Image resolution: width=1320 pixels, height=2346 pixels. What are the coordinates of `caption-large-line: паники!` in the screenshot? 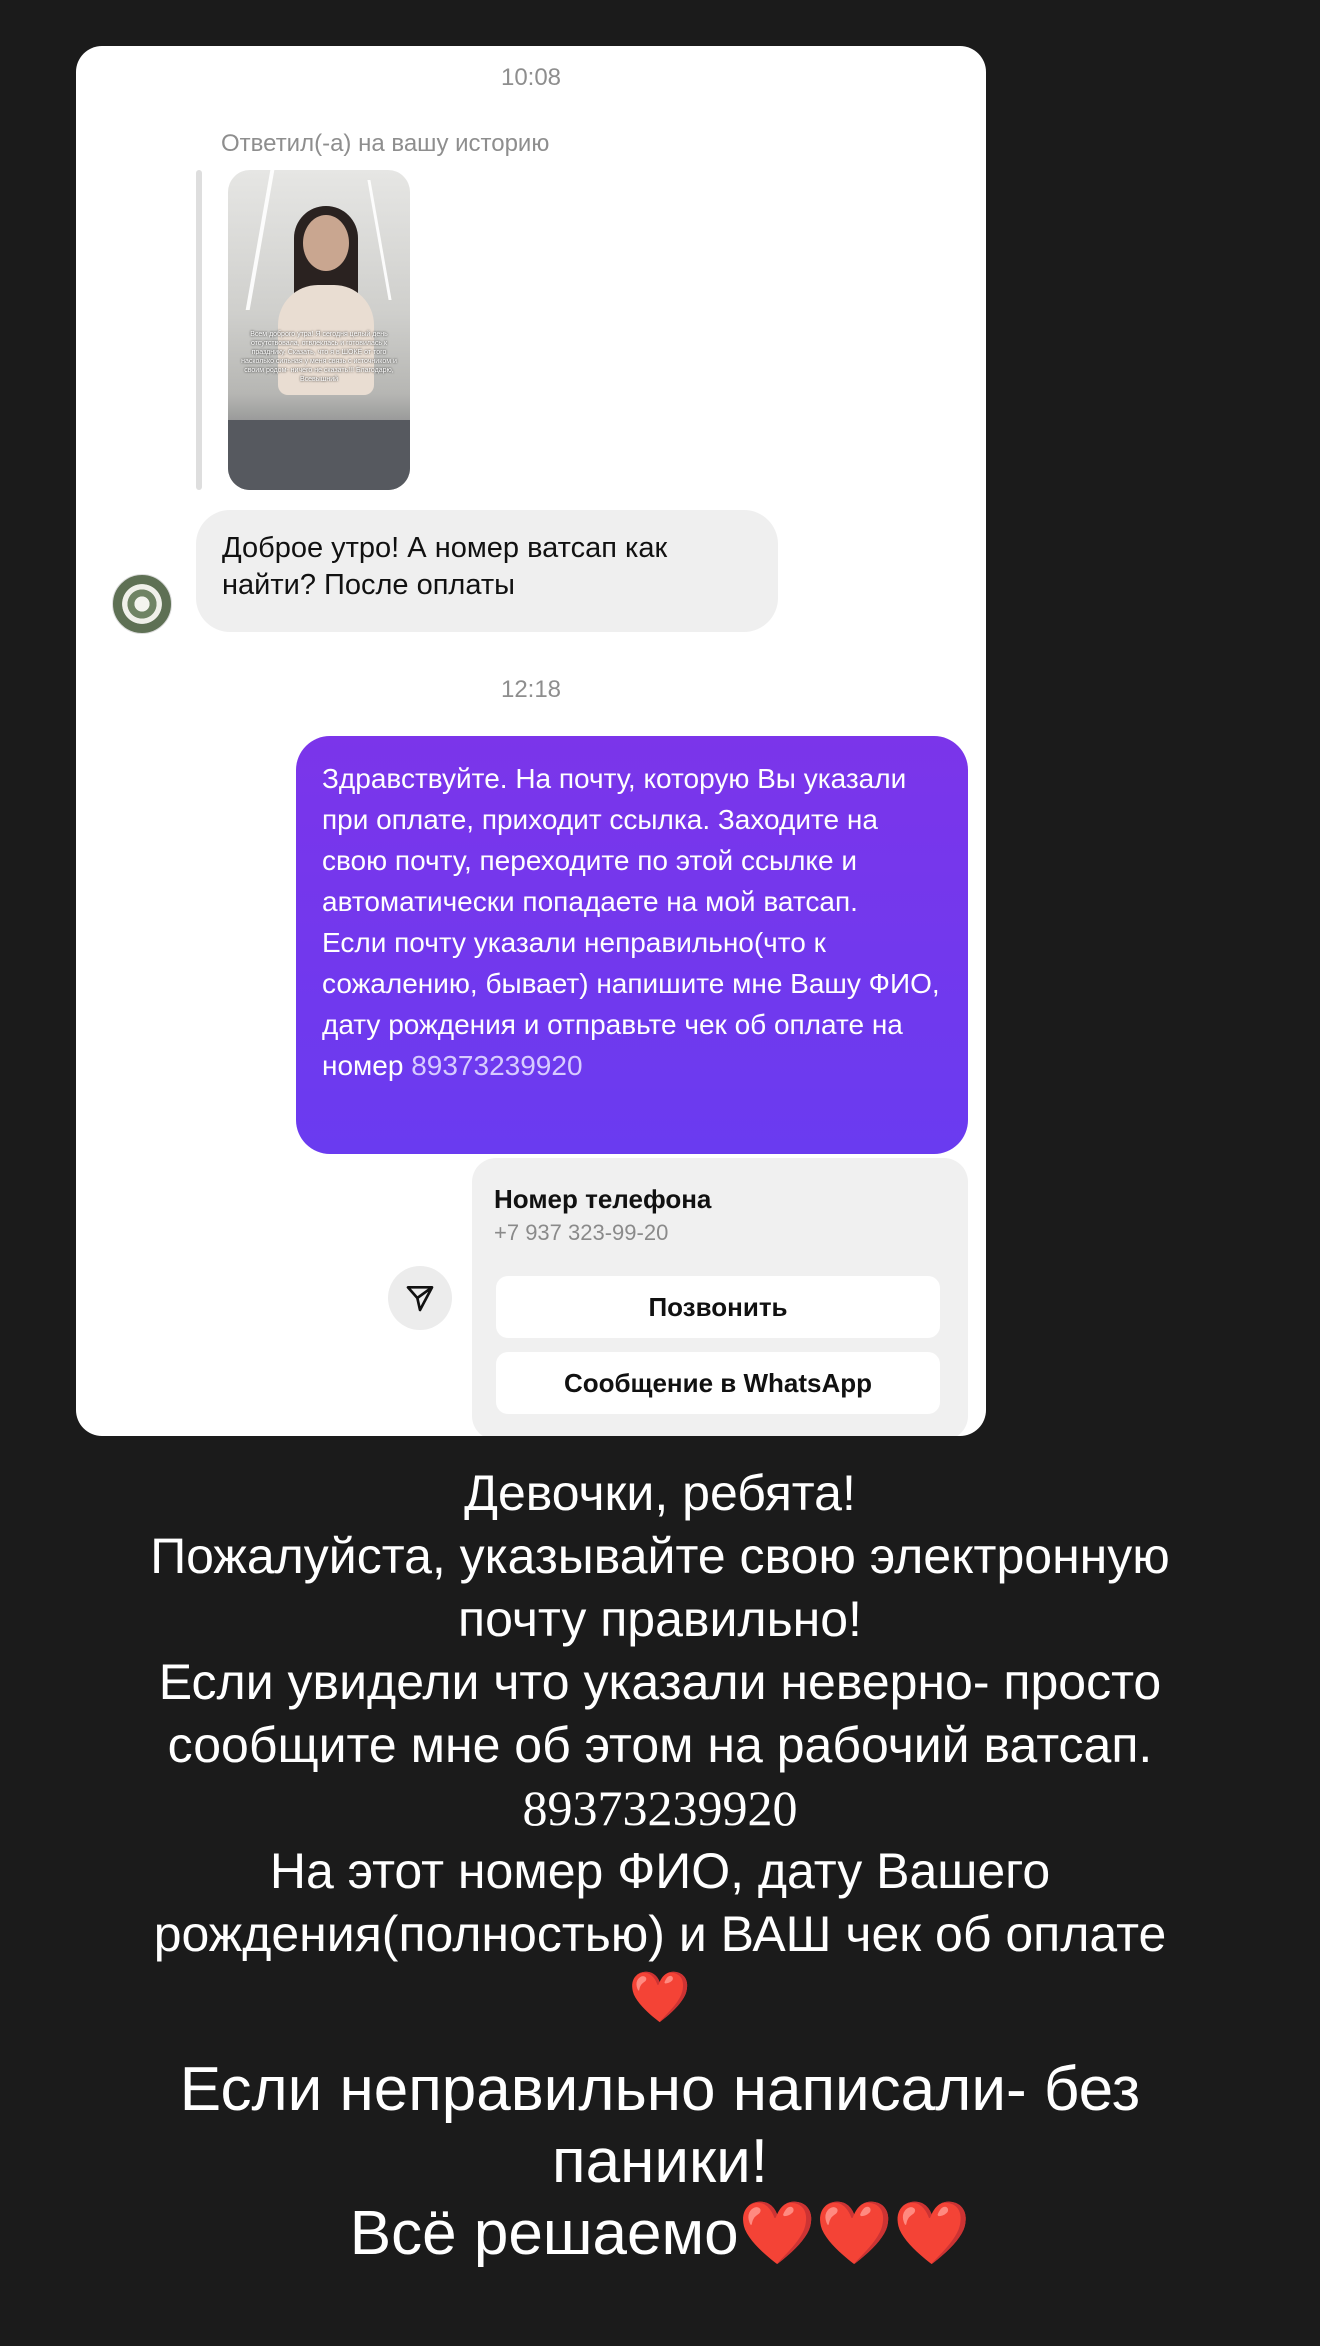 It's located at (660, 2161).